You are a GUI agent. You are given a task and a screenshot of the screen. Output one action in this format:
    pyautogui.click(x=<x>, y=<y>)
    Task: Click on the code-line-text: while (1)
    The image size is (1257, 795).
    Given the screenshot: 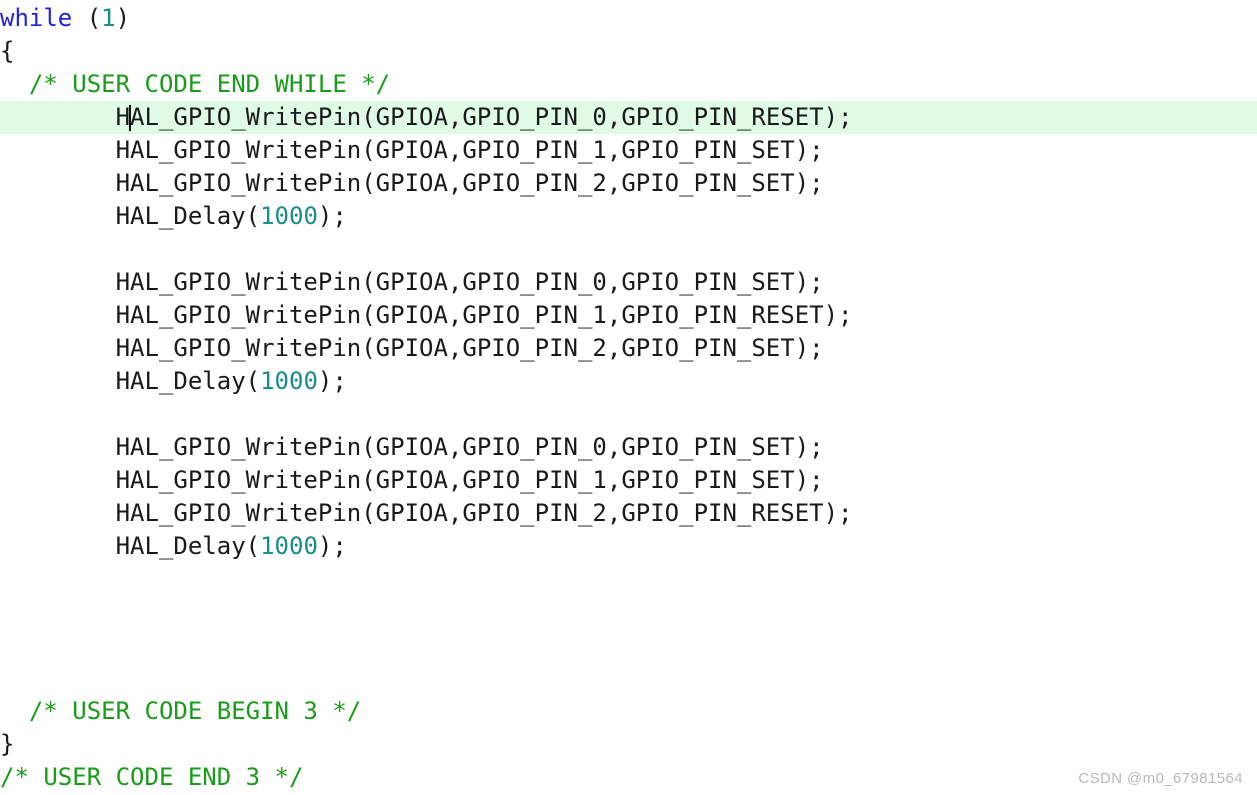 What is the action you would take?
    pyautogui.click(x=65, y=18)
    